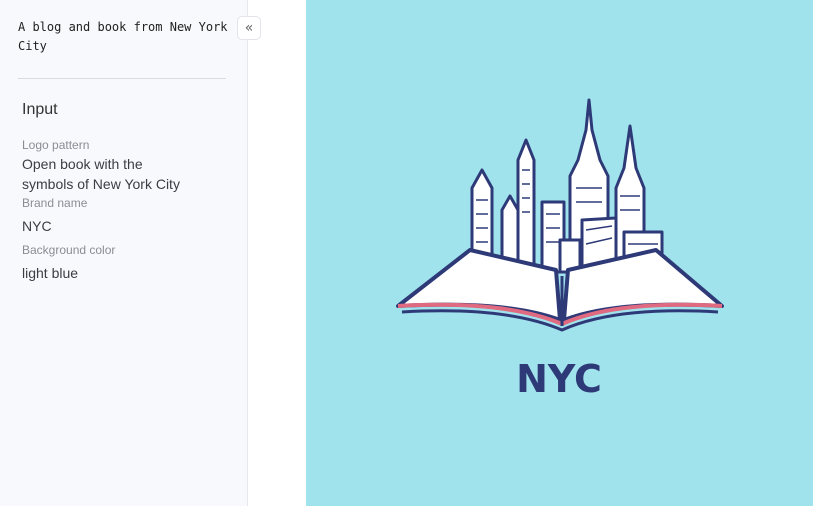  Describe the element at coordinates (50, 273) in the screenshot. I see `field-value-background-color: light blue` at that location.